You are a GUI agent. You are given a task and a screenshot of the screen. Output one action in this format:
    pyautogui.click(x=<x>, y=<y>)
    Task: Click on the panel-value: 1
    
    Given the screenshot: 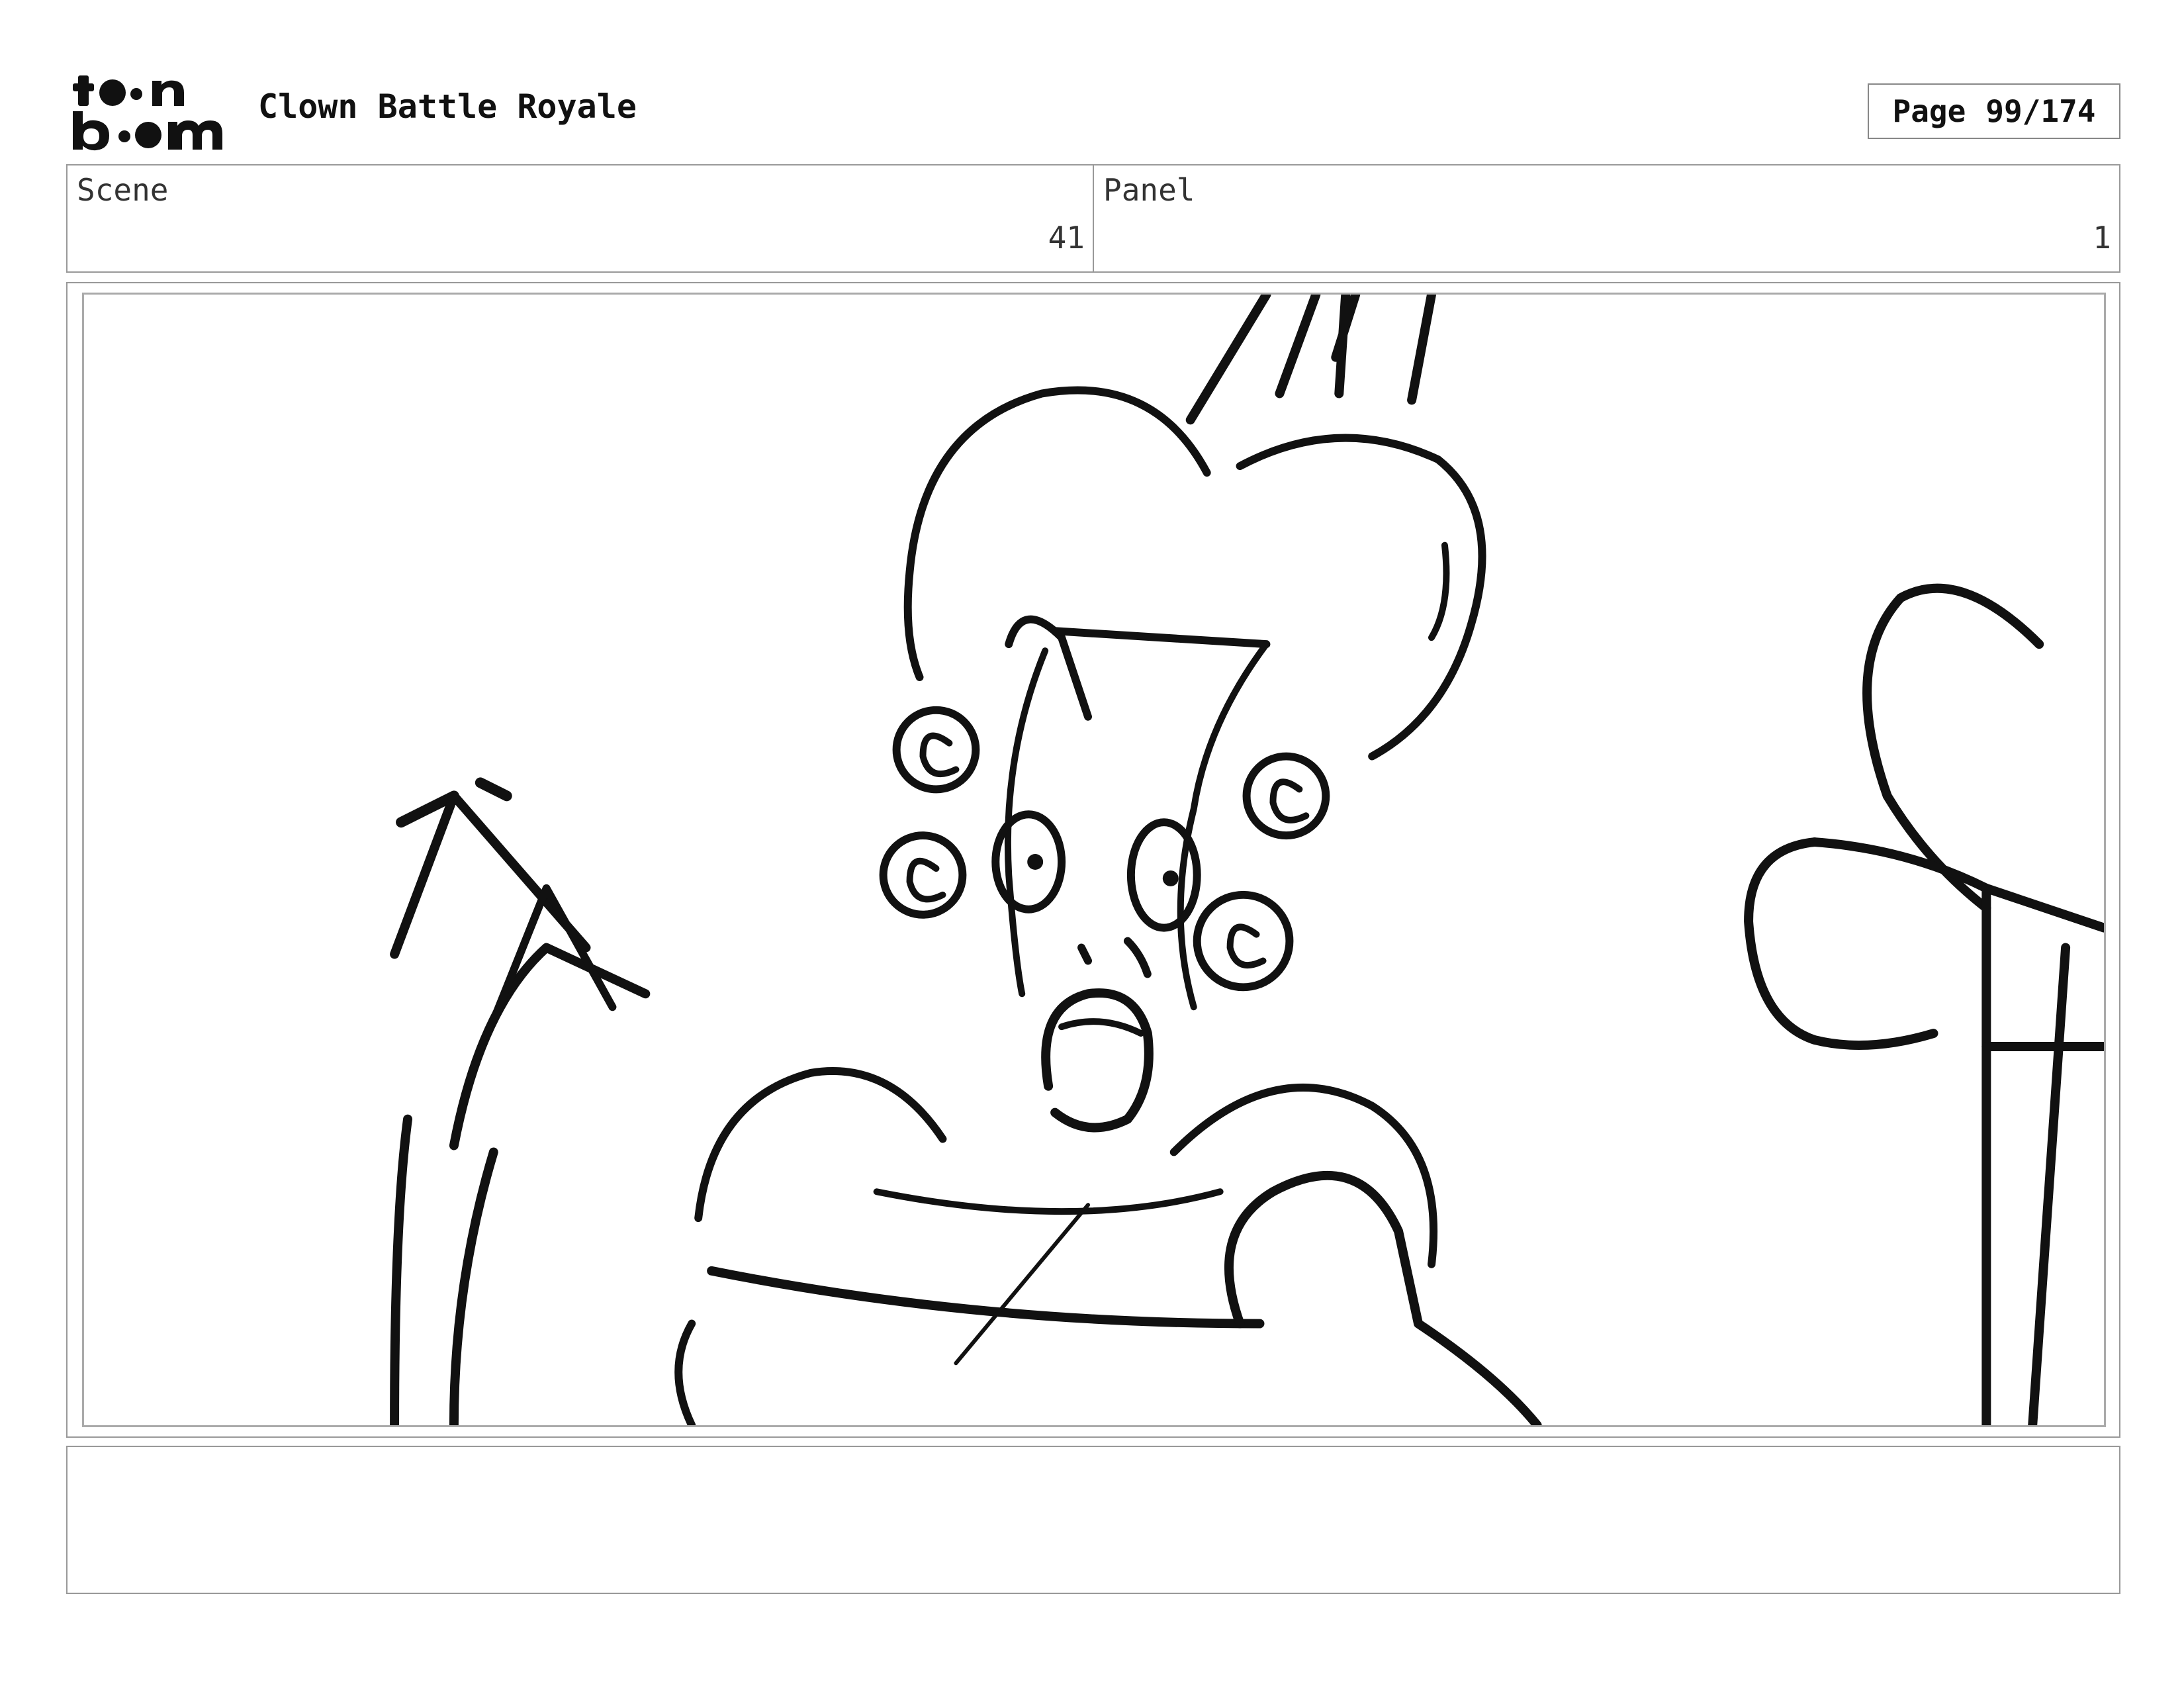 What is the action you would take?
    pyautogui.click(x=2102, y=238)
    